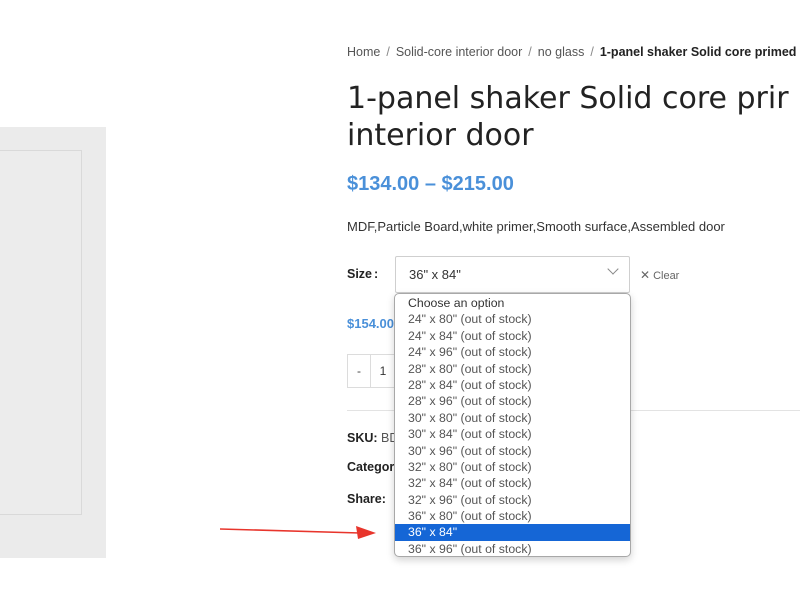 The width and height of the screenshot is (800, 600). I want to click on size-option: 24" x 84" (out of stock), so click(512, 336).